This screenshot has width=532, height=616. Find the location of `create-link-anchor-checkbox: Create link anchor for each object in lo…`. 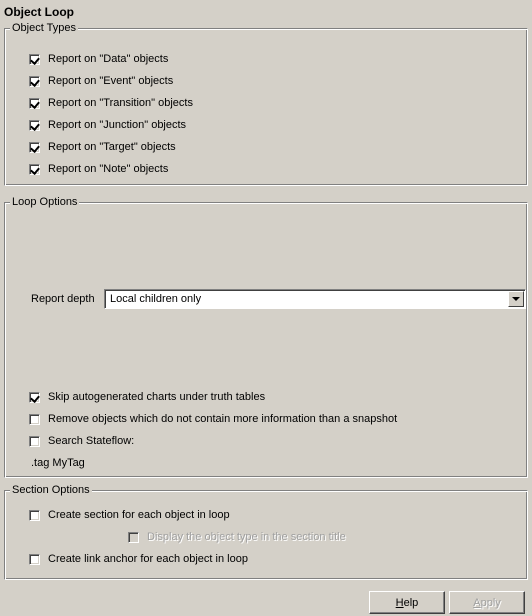

create-link-anchor-checkbox: Create link anchor for each object in lo… is located at coordinates (138, 559).